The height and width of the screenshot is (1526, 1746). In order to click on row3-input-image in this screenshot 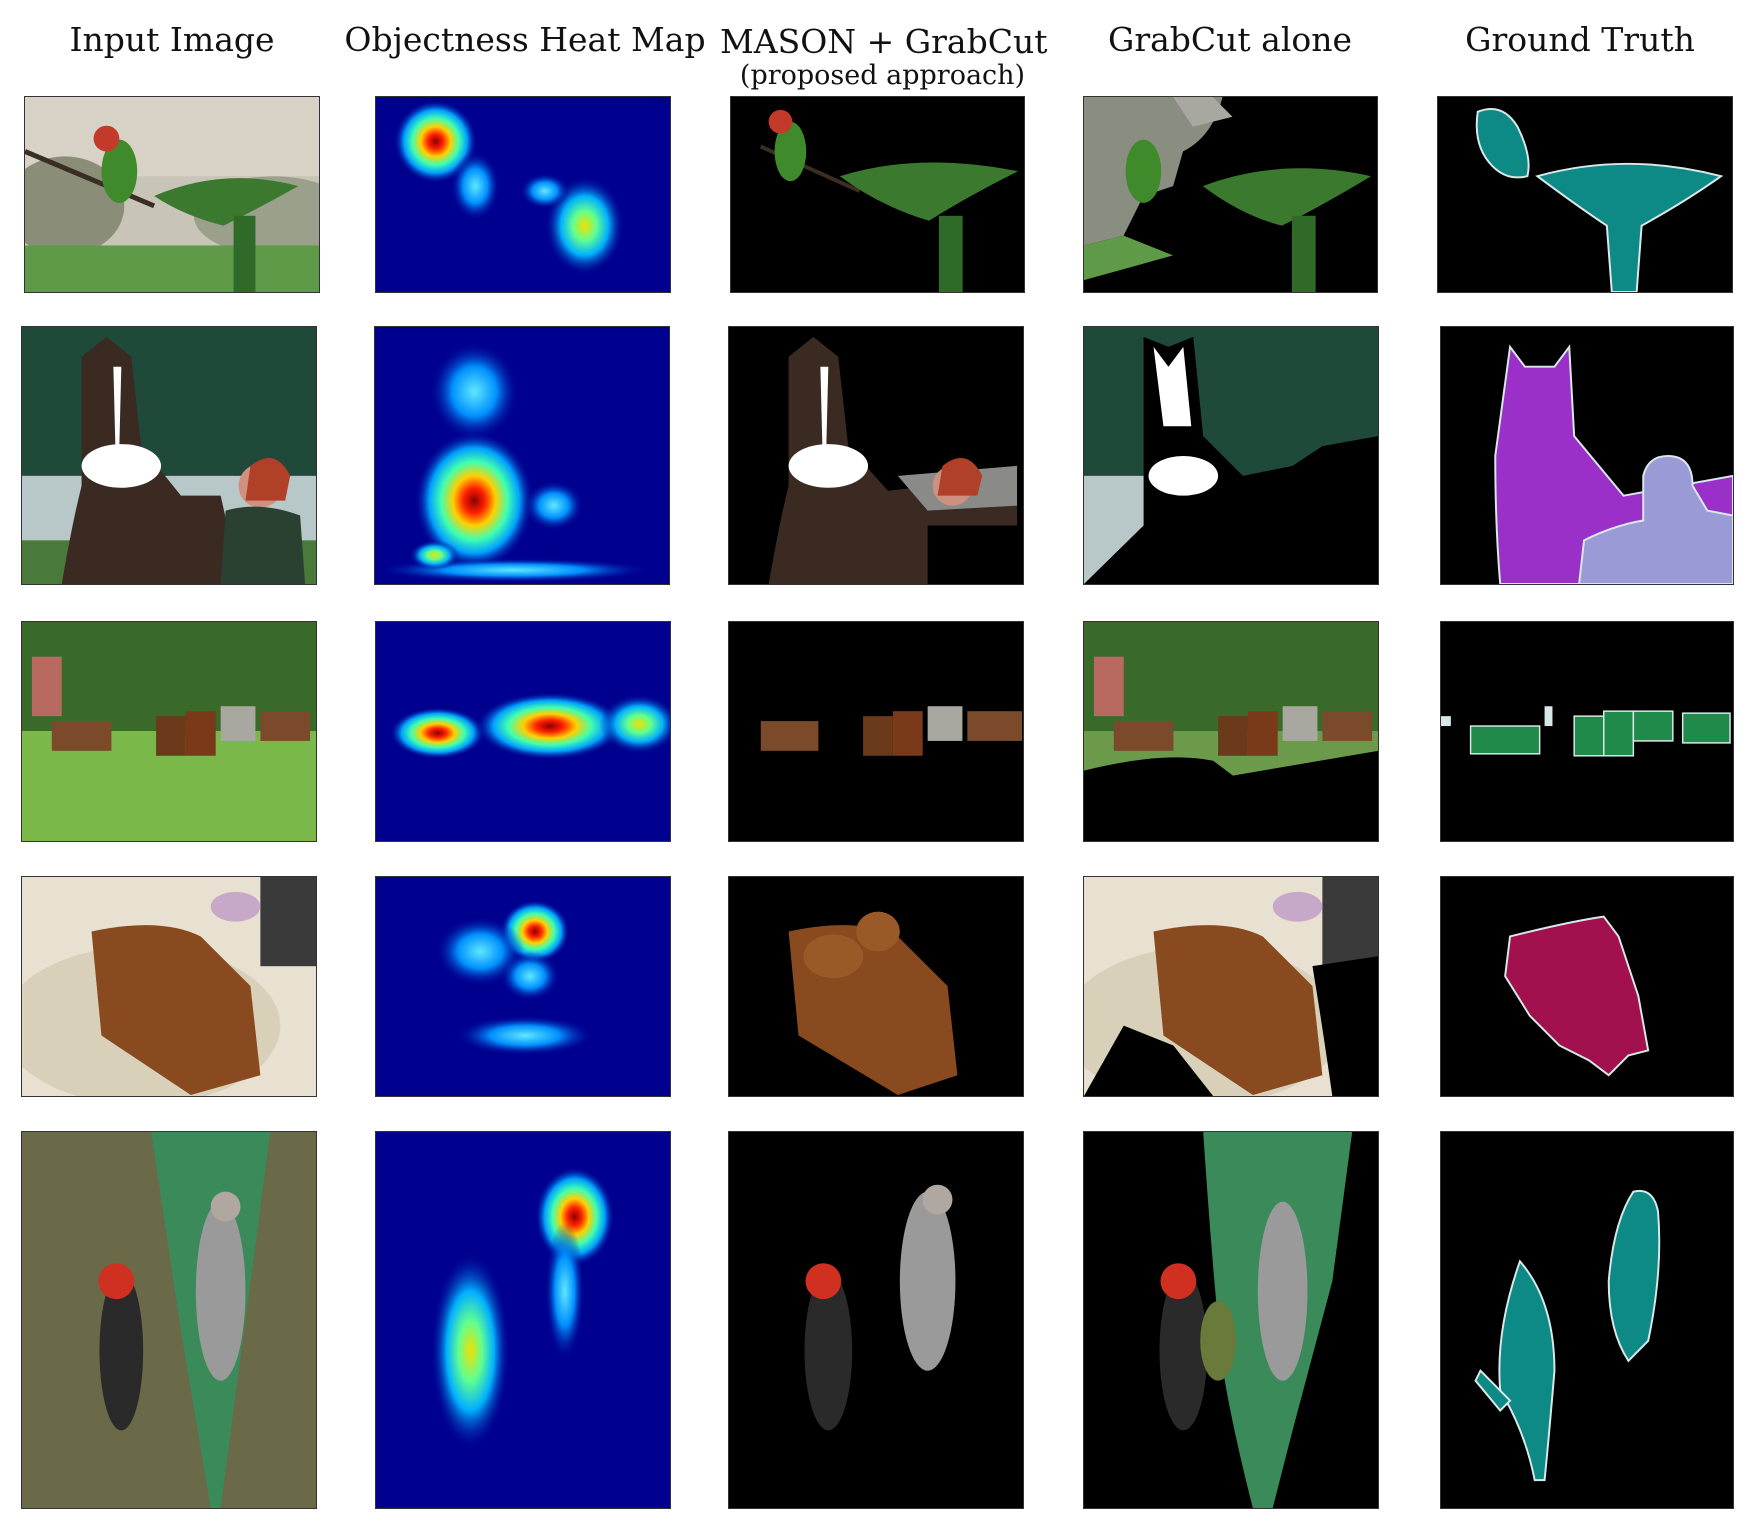, I will do `click(169, 731)`.